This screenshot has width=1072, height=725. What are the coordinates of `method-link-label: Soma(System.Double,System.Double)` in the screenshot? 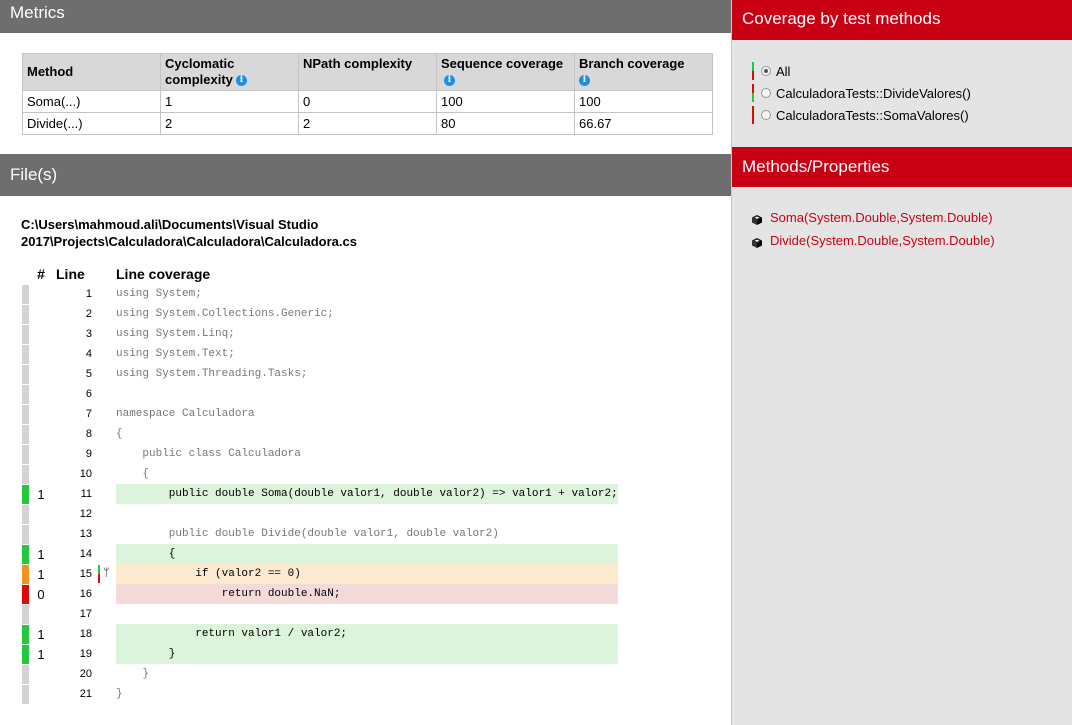 It's located at (881, 217).